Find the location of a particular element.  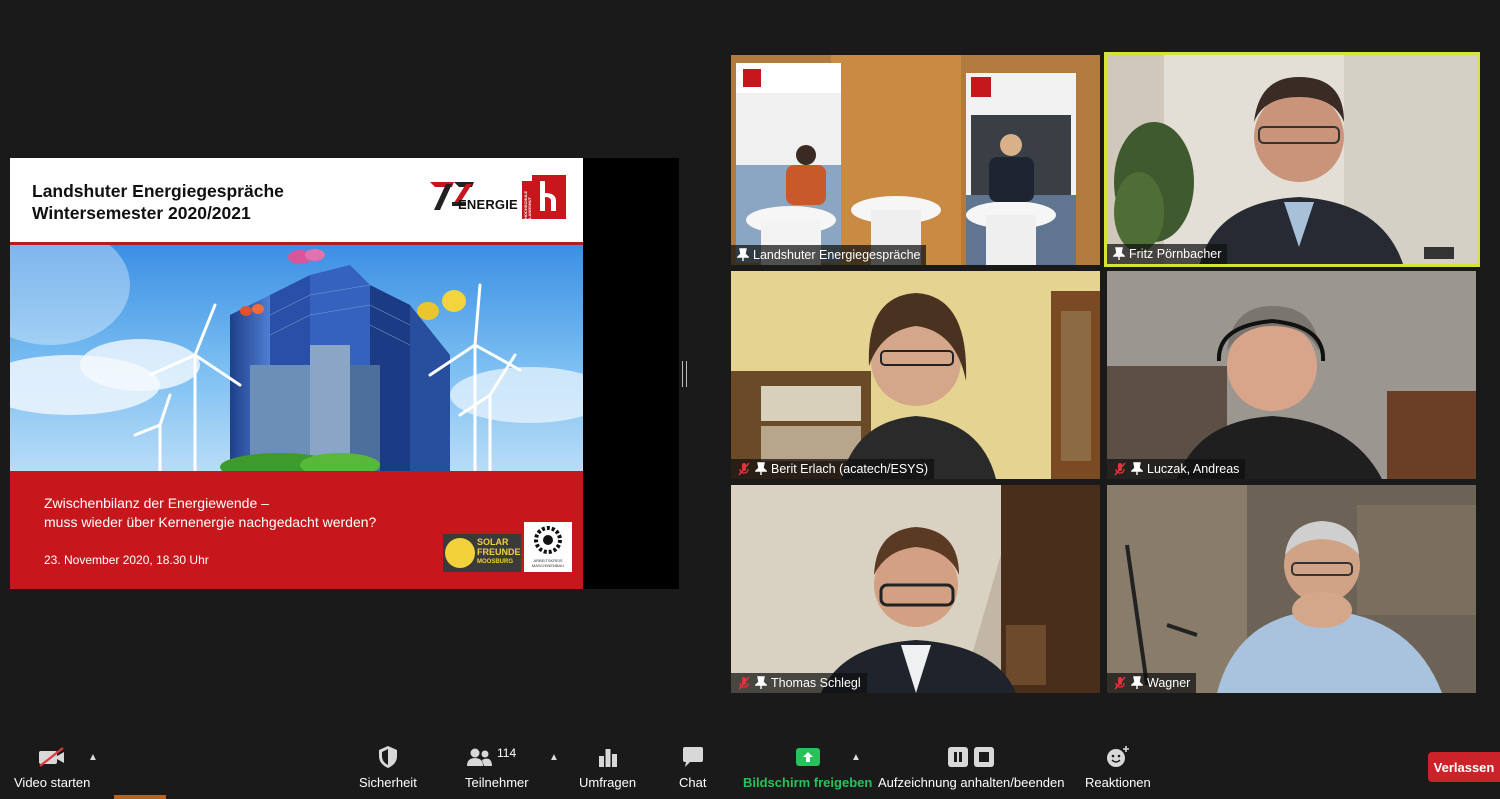

participants-count: 114 is located at coordinates (507, 753).